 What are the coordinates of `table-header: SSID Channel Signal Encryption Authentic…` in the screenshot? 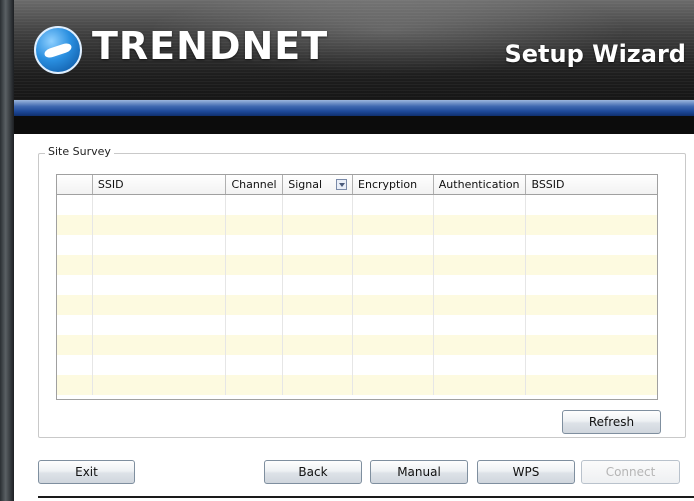 It's located at (357, 185).